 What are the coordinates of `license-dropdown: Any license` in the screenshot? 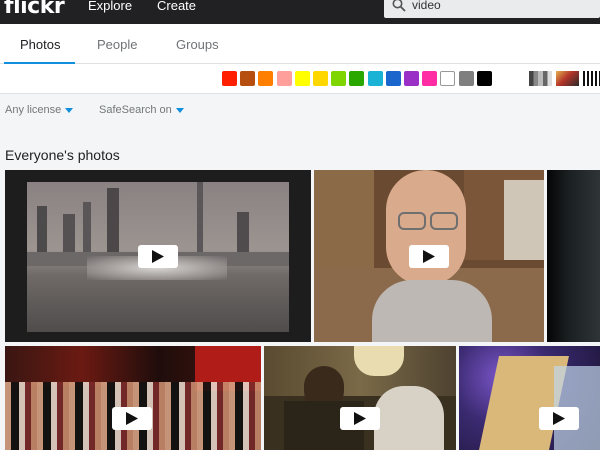 It's located at (39, 110).